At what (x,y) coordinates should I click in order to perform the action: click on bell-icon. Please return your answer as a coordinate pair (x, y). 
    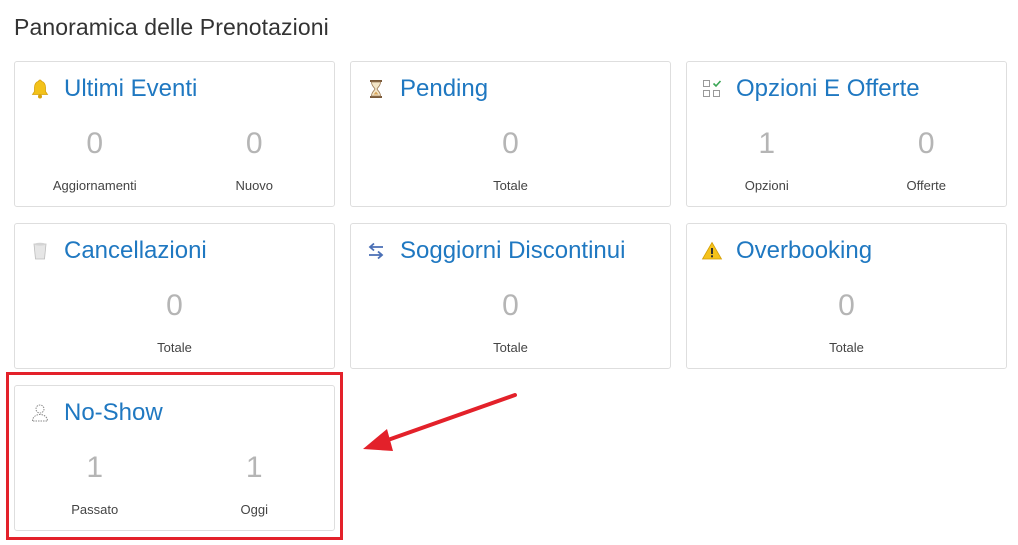
    Looking at the image, I should click on (40, 89).